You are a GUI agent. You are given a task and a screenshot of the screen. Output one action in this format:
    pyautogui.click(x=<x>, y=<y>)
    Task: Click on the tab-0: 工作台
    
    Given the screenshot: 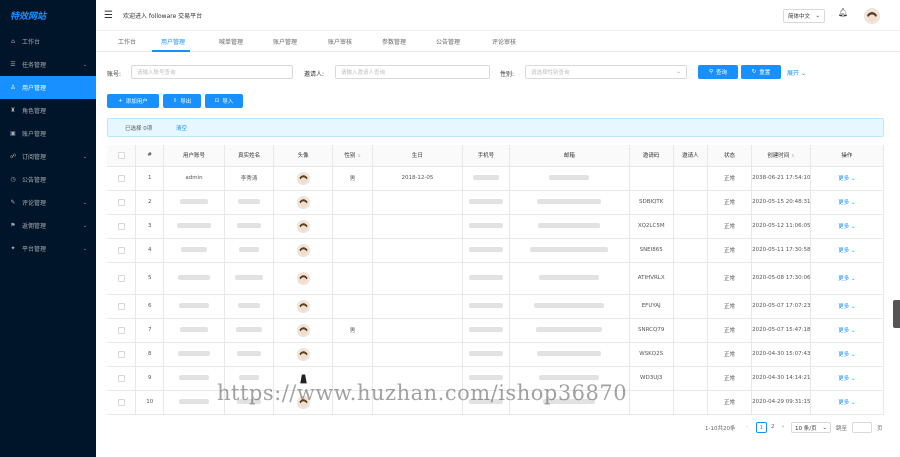 What is the action you would take?
    pyautogui.click(x=127, y=41)
    